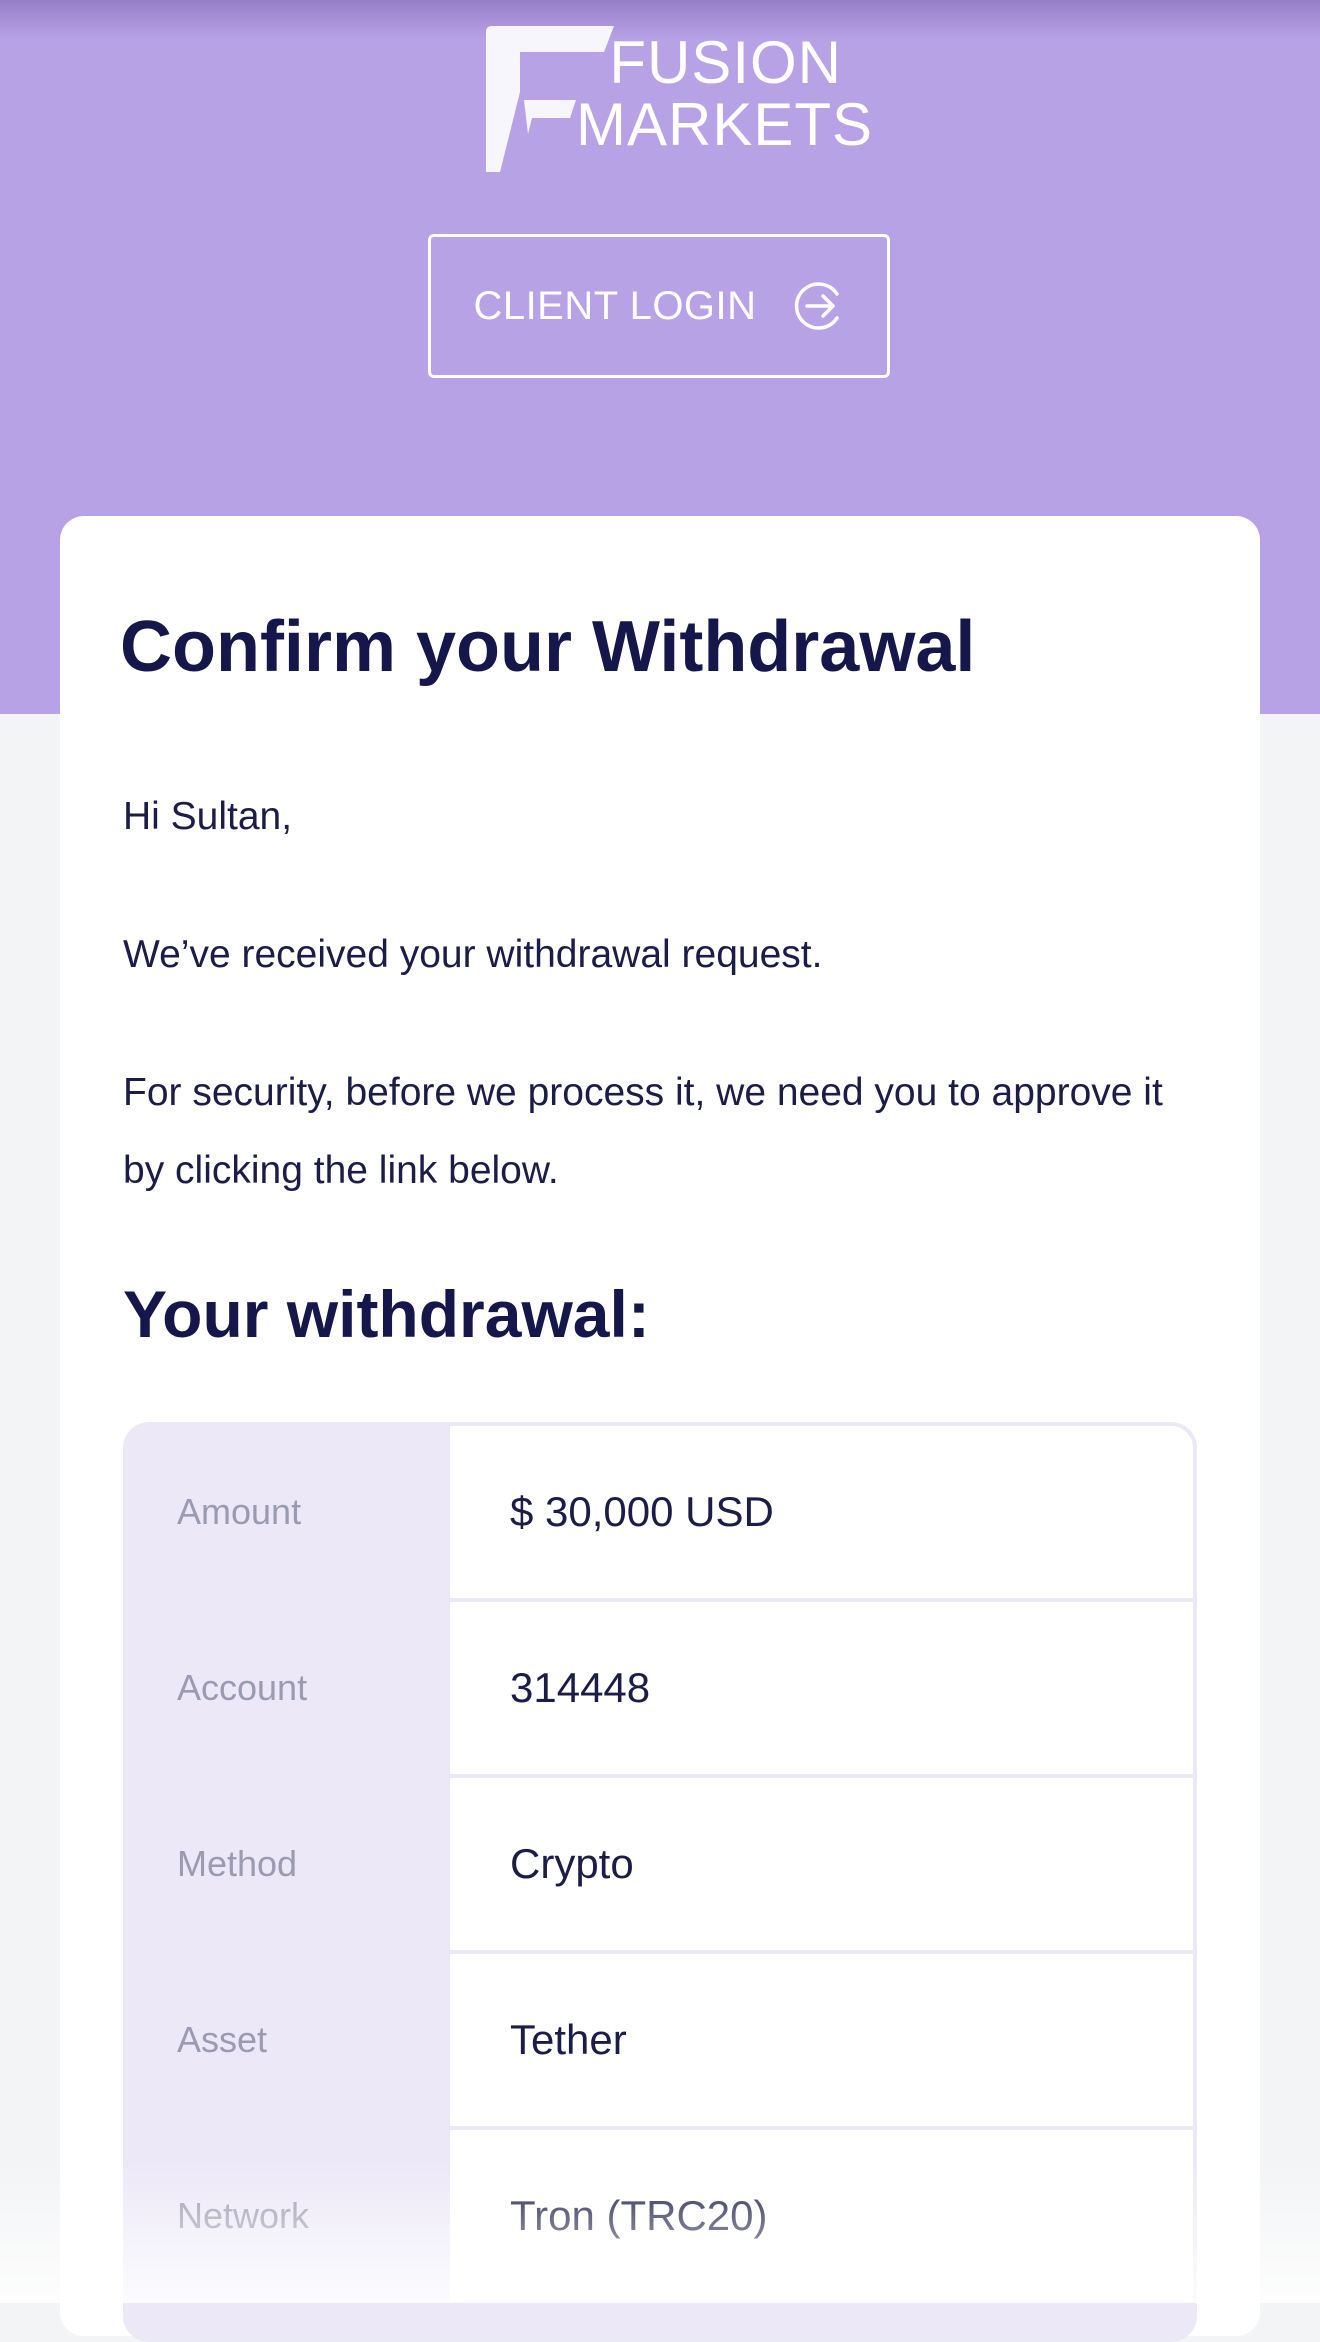 This screenshot has width=1320, height=2342. I want to click on fusion-markets-logo: FUSION MARKETS, so click(677, 99).